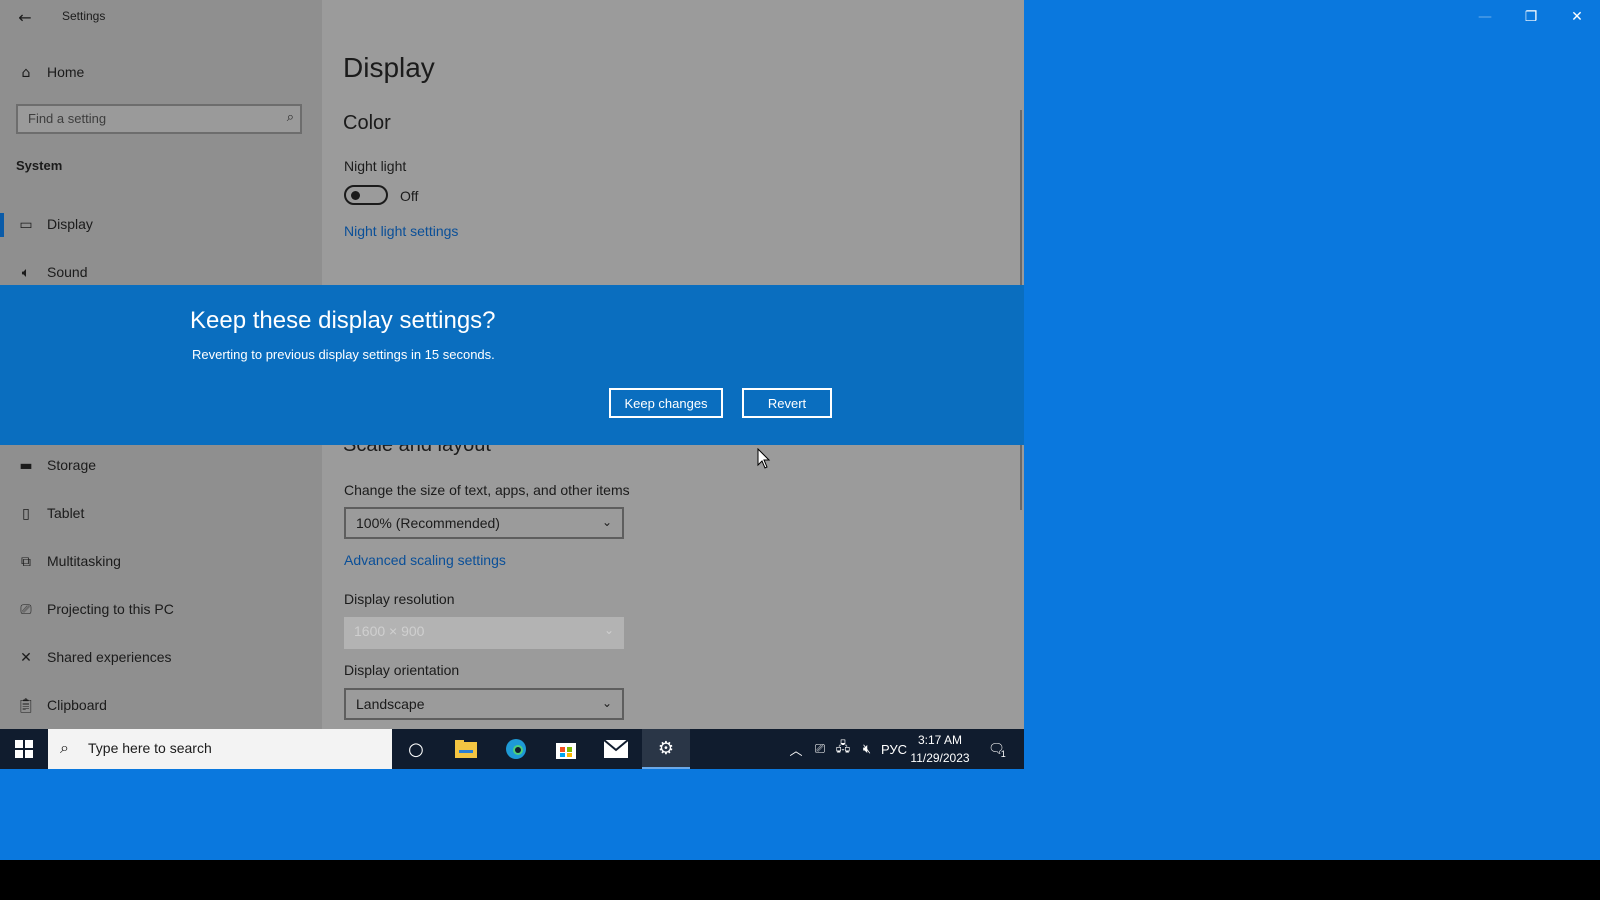 The width and height of the screenshot is (1600, 900). I want to click on network-button: 🖧︎, so click(843, 749).